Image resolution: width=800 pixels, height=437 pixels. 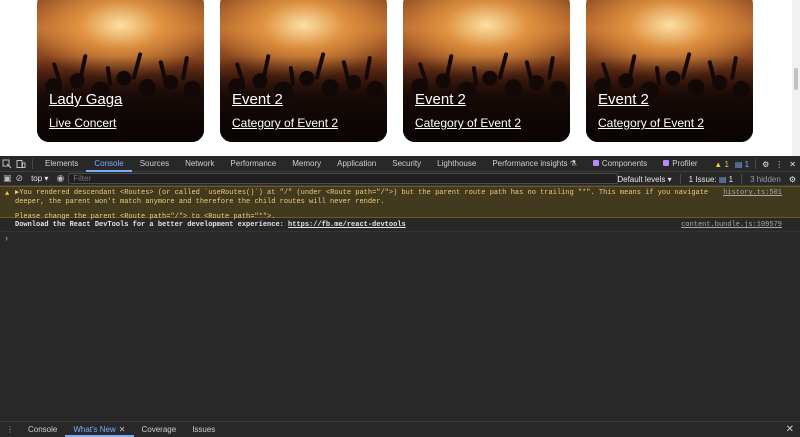 I want to click on tab-application: Application, so click(x=356, y=164).